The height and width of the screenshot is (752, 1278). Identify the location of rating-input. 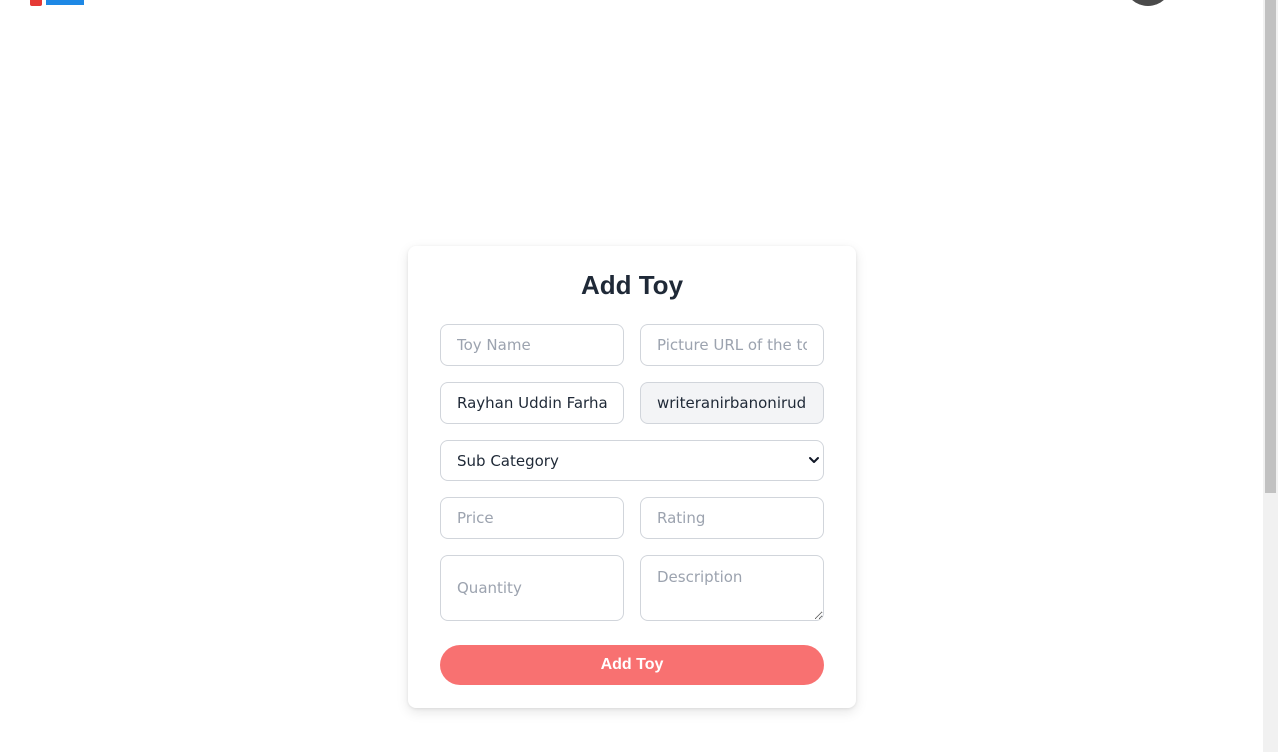
(732, 518).